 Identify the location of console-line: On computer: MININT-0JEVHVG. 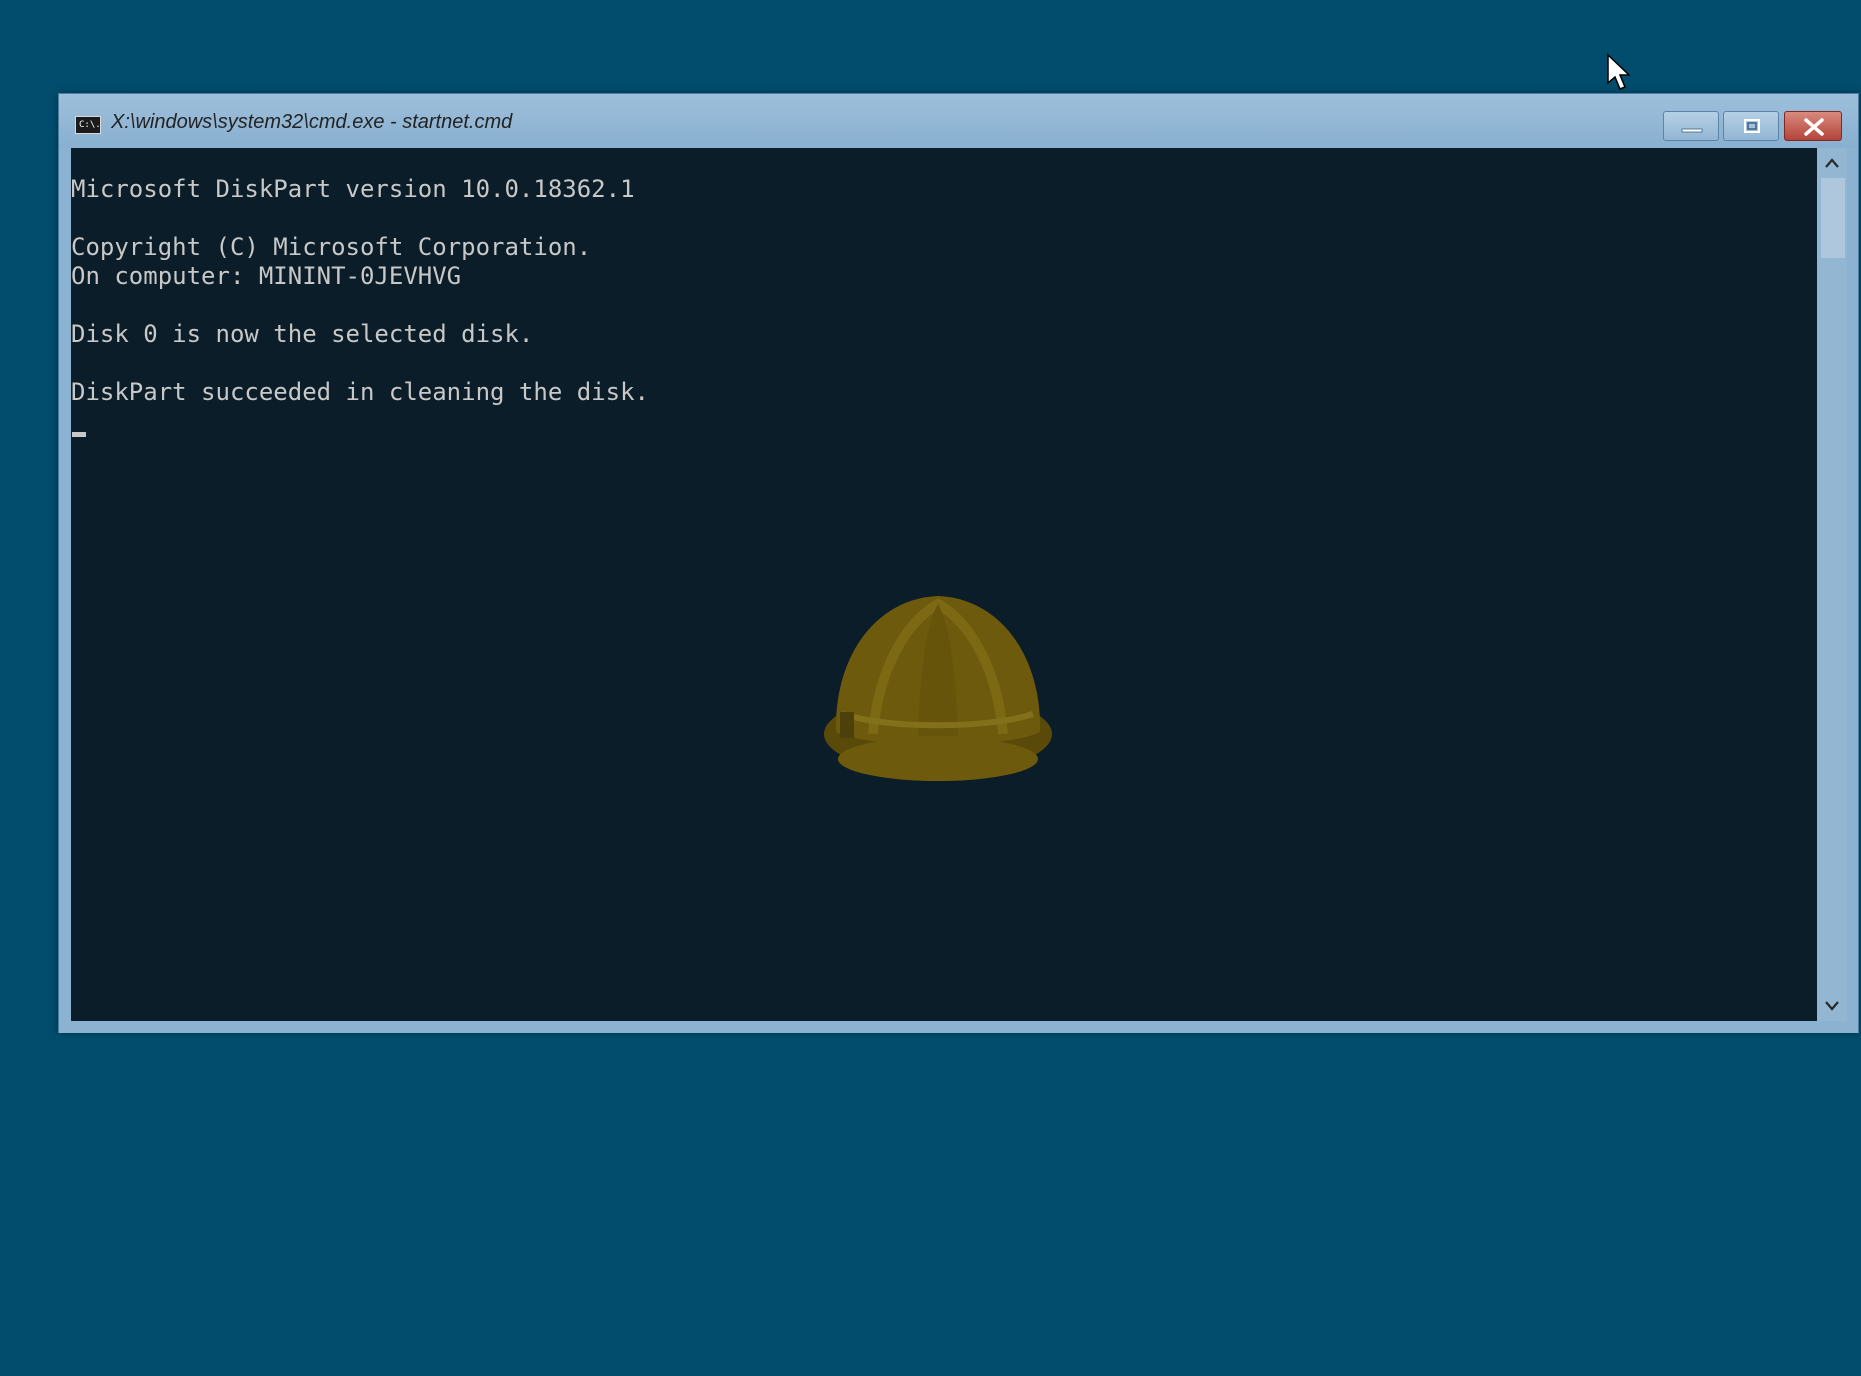
(266, 276).